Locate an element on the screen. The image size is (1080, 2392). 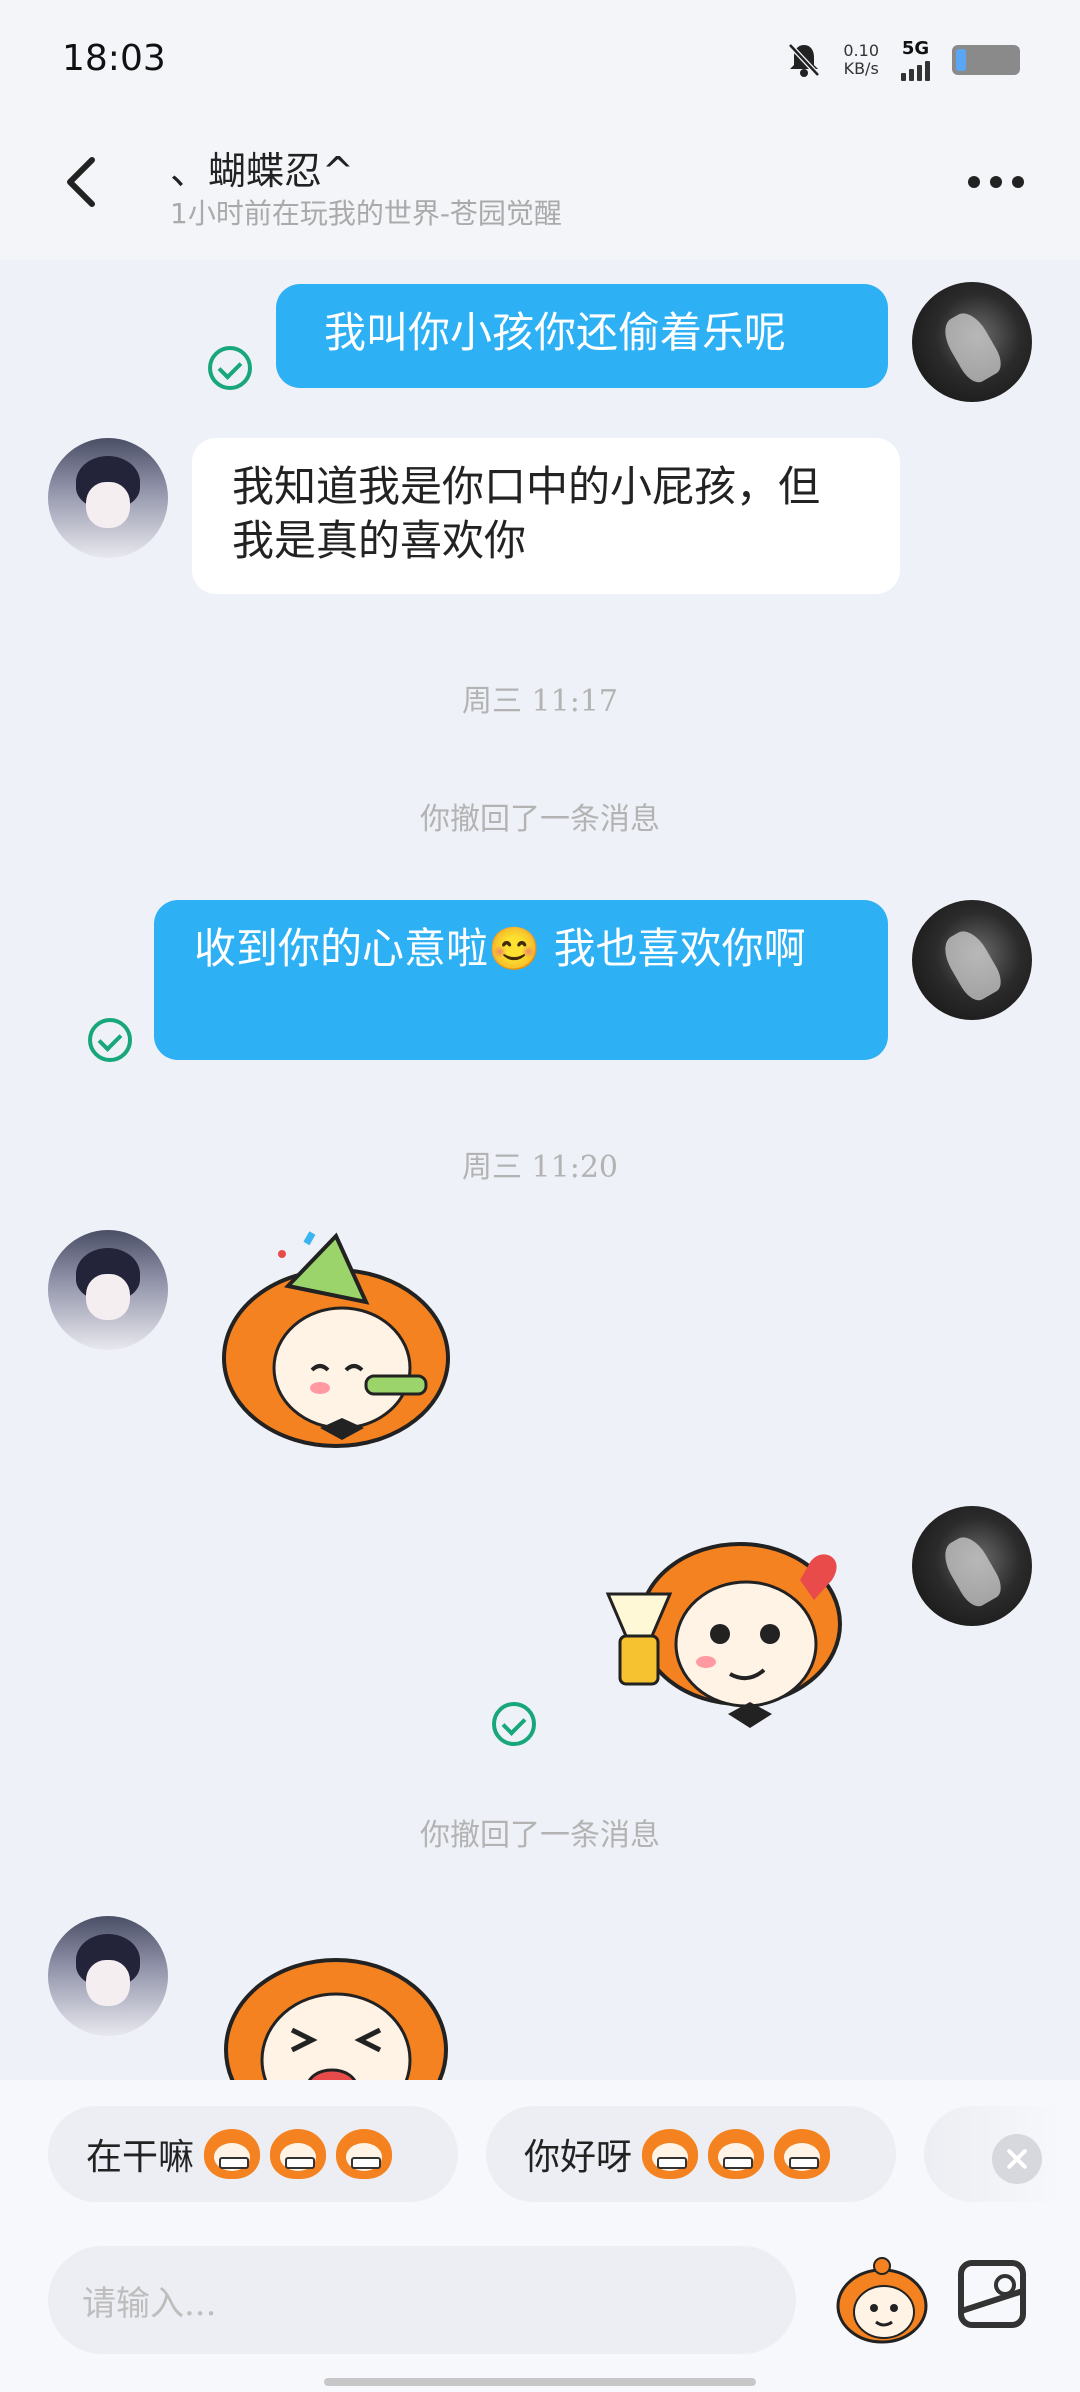
time-label: 周三 11:17 is located at coordinates (540, 701).